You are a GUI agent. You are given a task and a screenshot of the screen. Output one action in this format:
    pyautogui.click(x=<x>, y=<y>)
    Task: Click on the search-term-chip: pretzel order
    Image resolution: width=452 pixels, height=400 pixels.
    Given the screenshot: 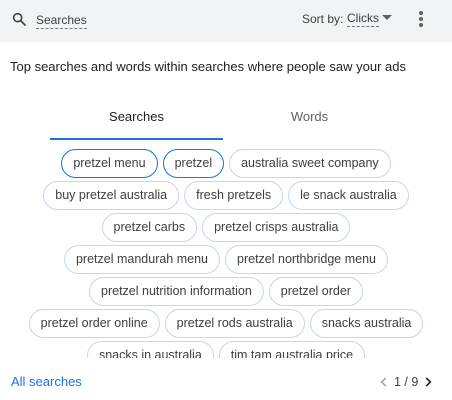 What is the action you would take?
    pyautogui.click(x=315, y=291)
    